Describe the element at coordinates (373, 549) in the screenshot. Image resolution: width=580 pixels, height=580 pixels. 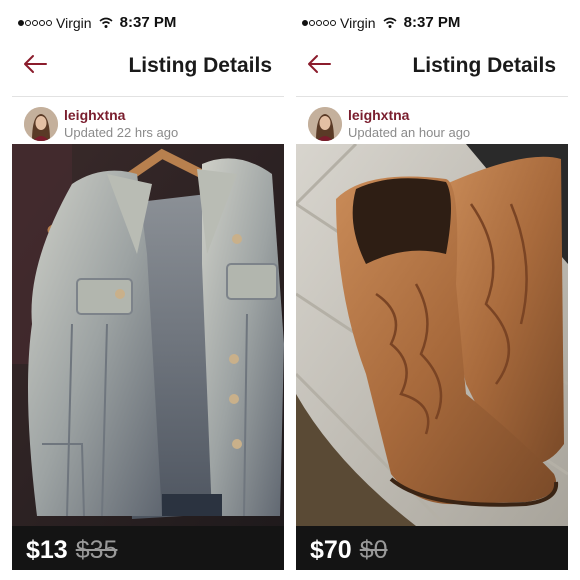
I see `original-price: $0` at that location.